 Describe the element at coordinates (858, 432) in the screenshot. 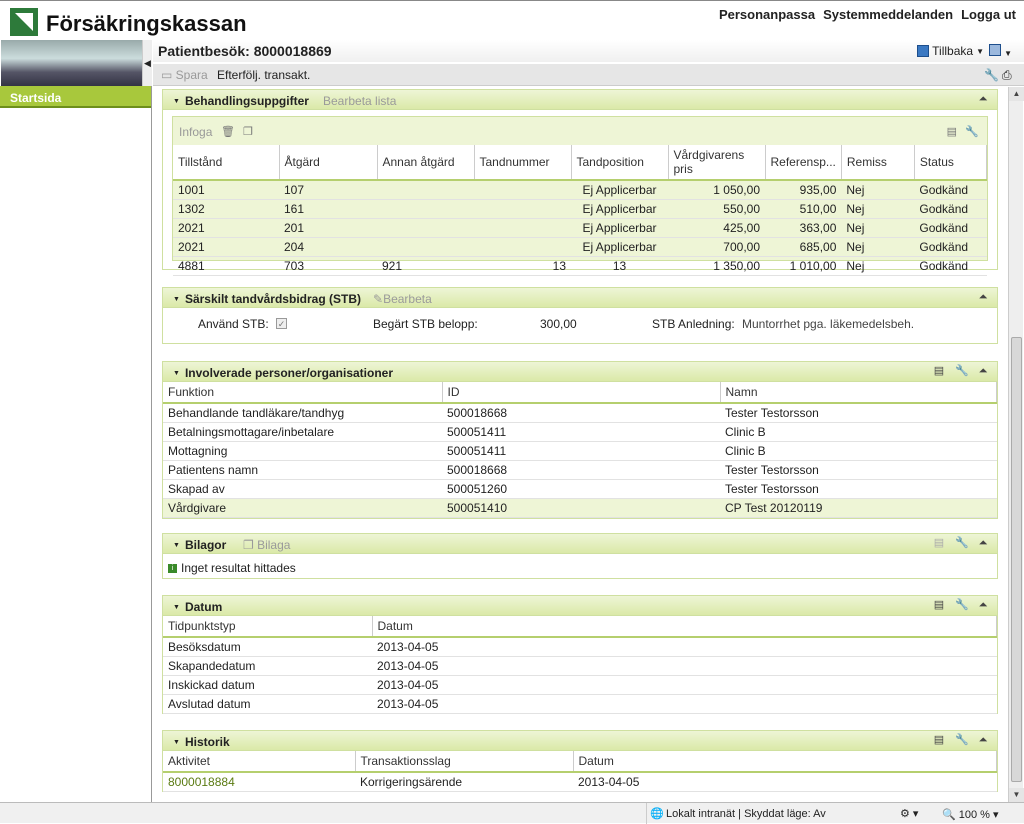

I see `table-cell: Clinic B` at that location.